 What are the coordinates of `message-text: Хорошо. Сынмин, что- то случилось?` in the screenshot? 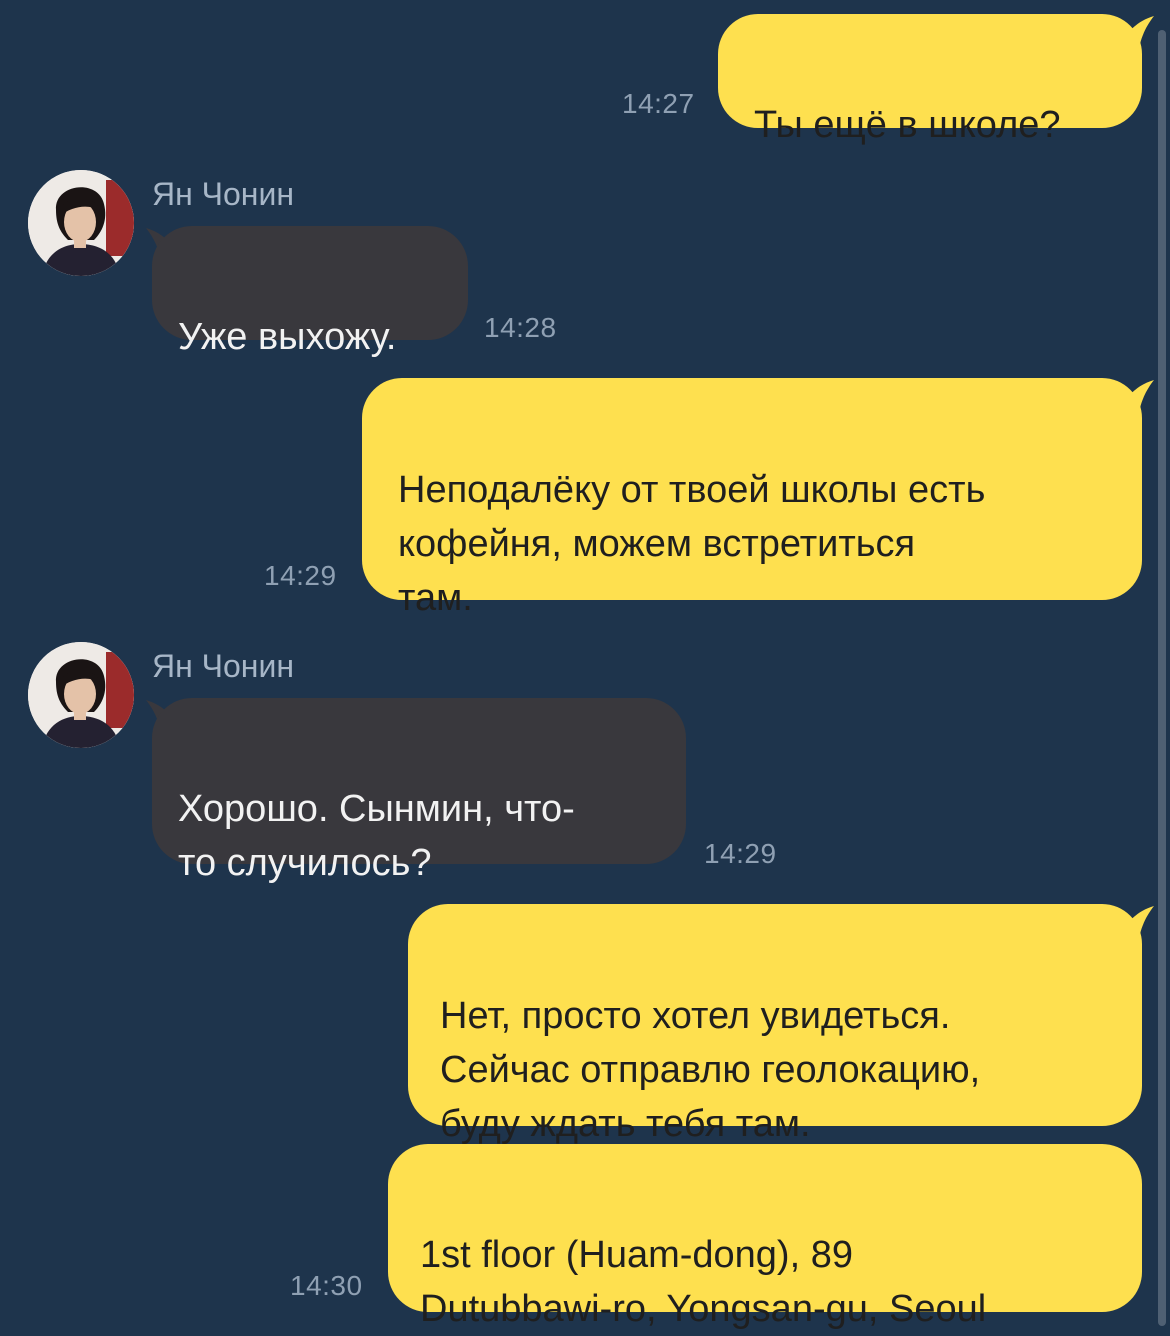 It's located at (376, 836).